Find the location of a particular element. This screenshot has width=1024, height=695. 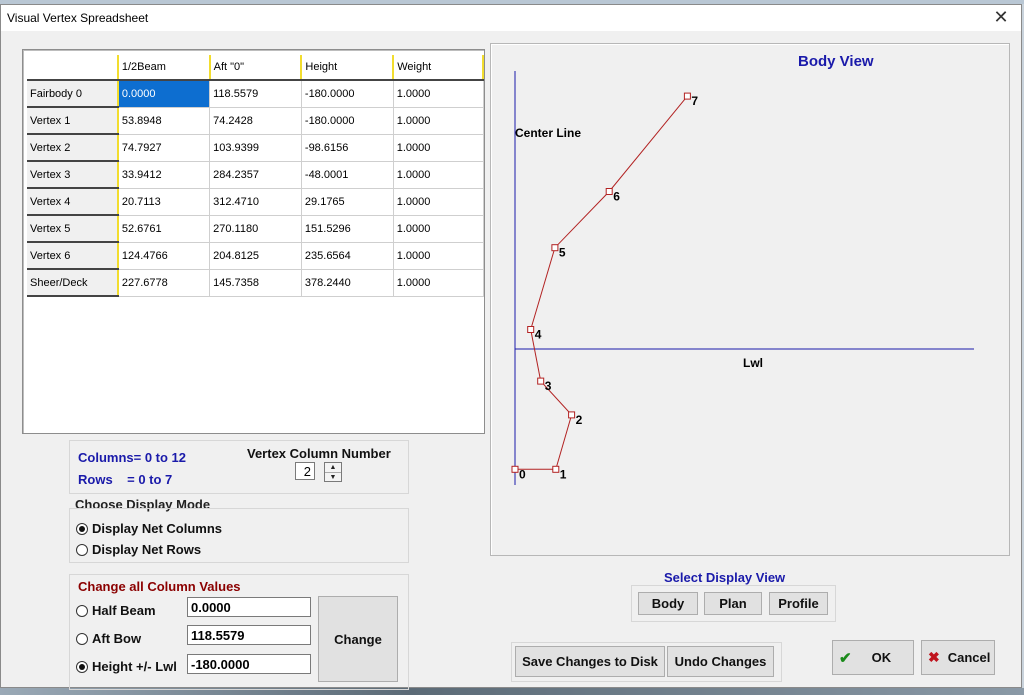

change-button: Change is located at coordinates (358, 639).